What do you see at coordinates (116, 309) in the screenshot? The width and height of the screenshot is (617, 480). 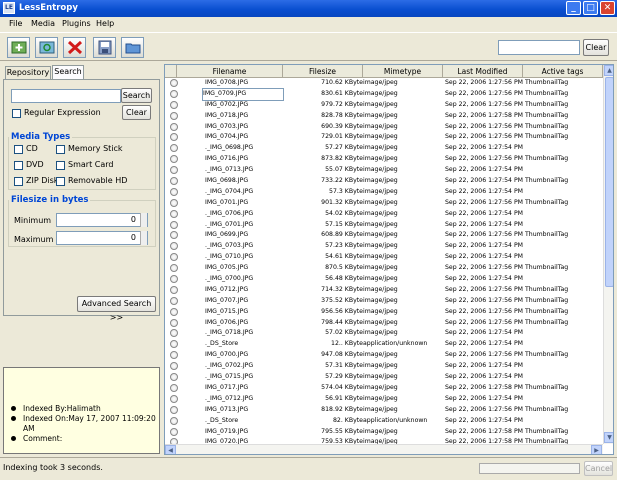 I see `advanced-search-button: Advanced Search >>` at bounding box center [116, 309].